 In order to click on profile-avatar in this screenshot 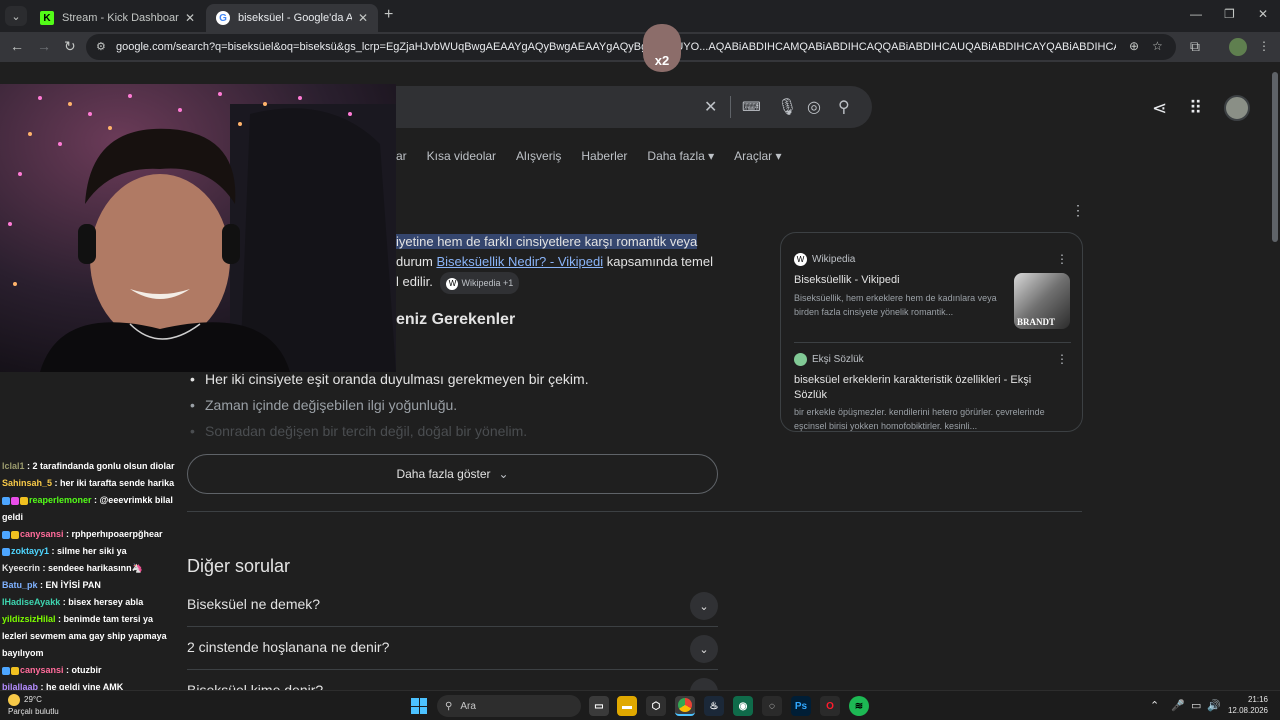, I will do `click(1238, 47)`.